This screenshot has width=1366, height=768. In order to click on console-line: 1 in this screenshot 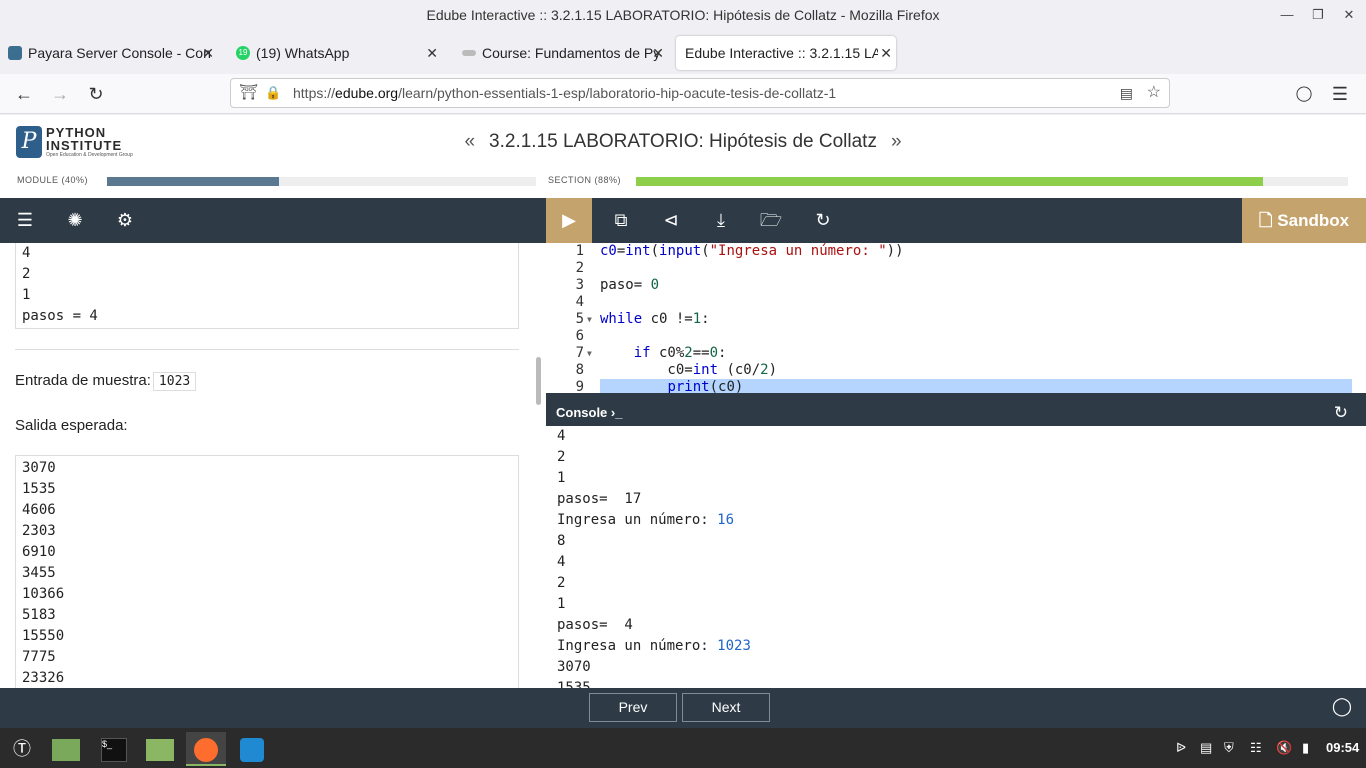, I will do `click(561, 478)`.